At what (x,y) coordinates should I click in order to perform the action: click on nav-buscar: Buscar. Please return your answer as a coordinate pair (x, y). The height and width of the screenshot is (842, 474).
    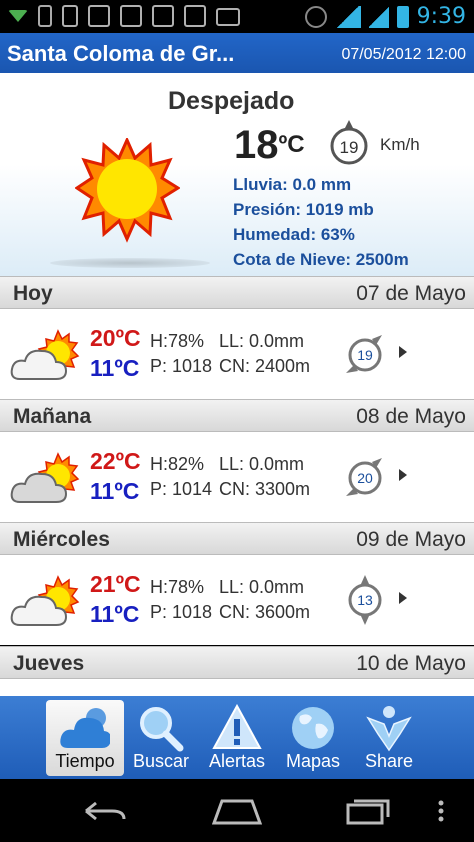
    Looking at the image, I should click on (161, 738).